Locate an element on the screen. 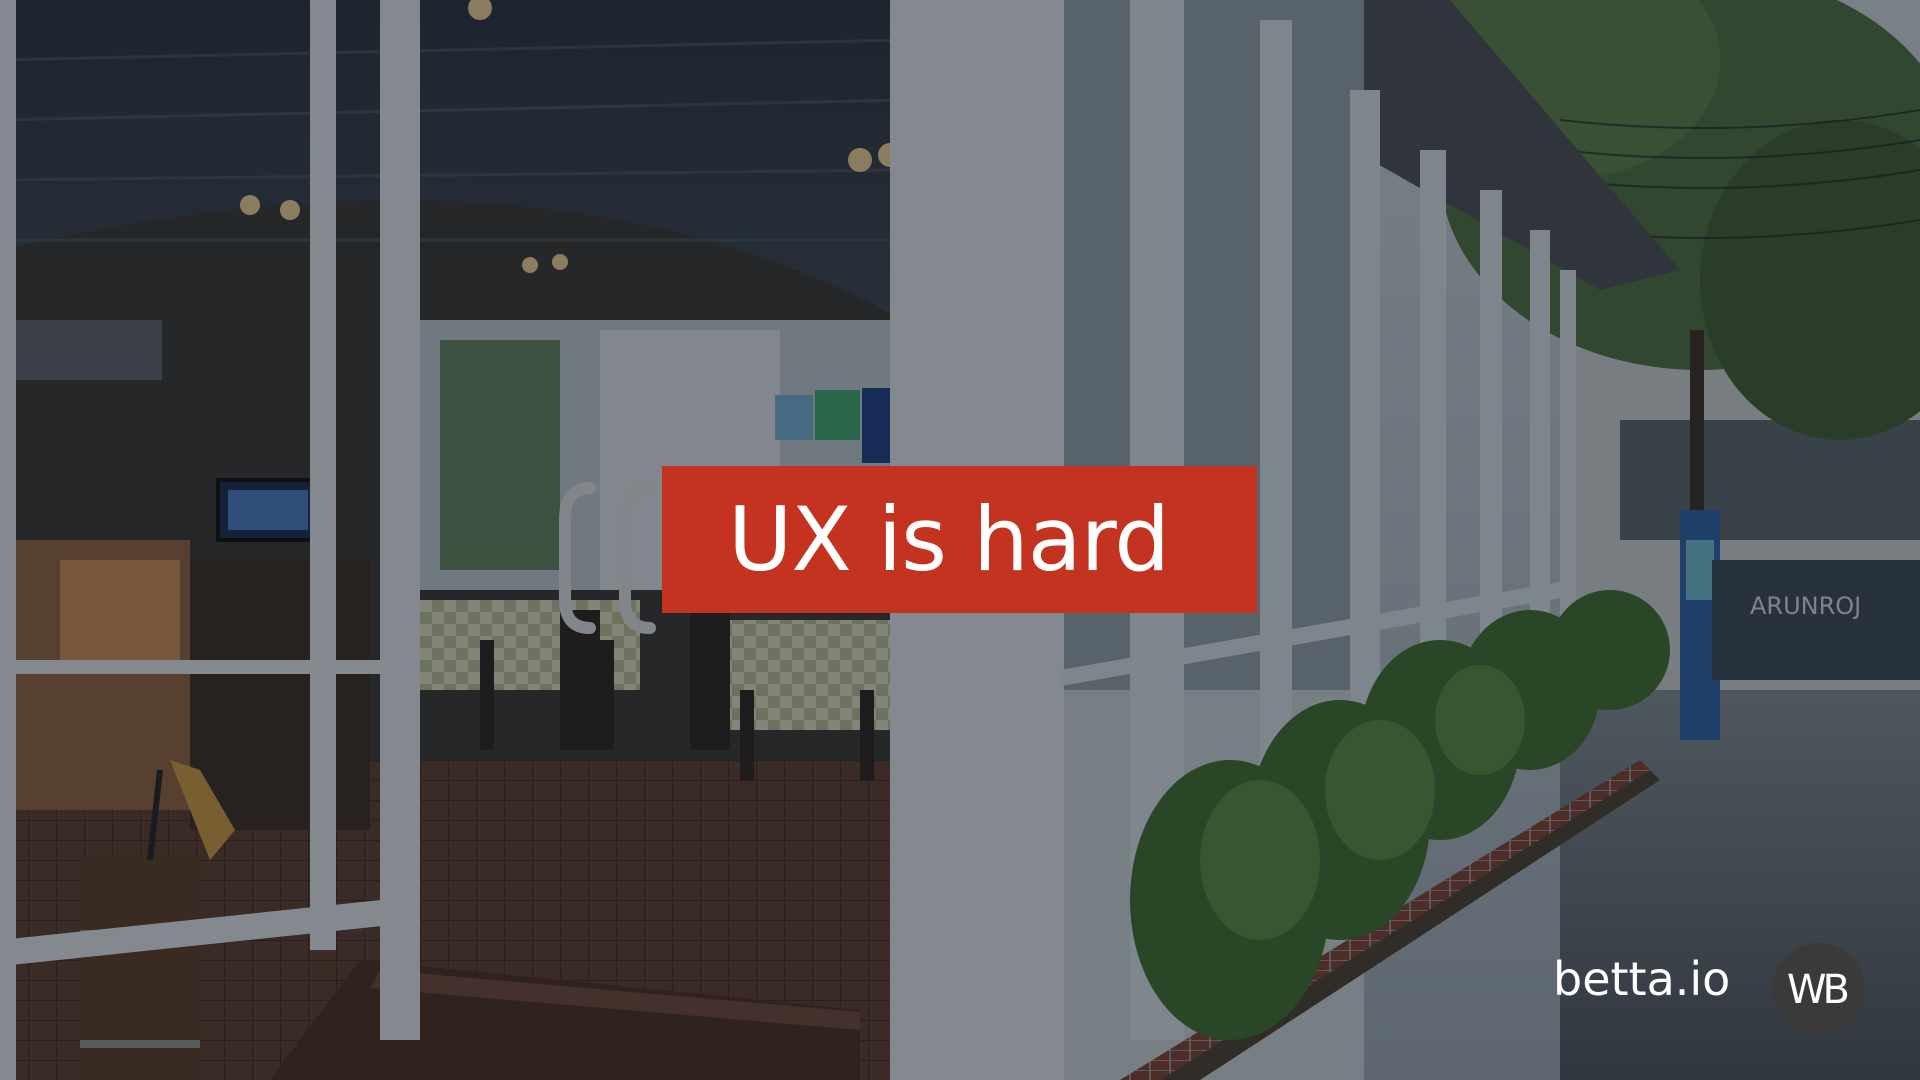 The width and height of the screenshot is (1920, 1080). wb-logo: WB is located at coordinates (1818, 989).